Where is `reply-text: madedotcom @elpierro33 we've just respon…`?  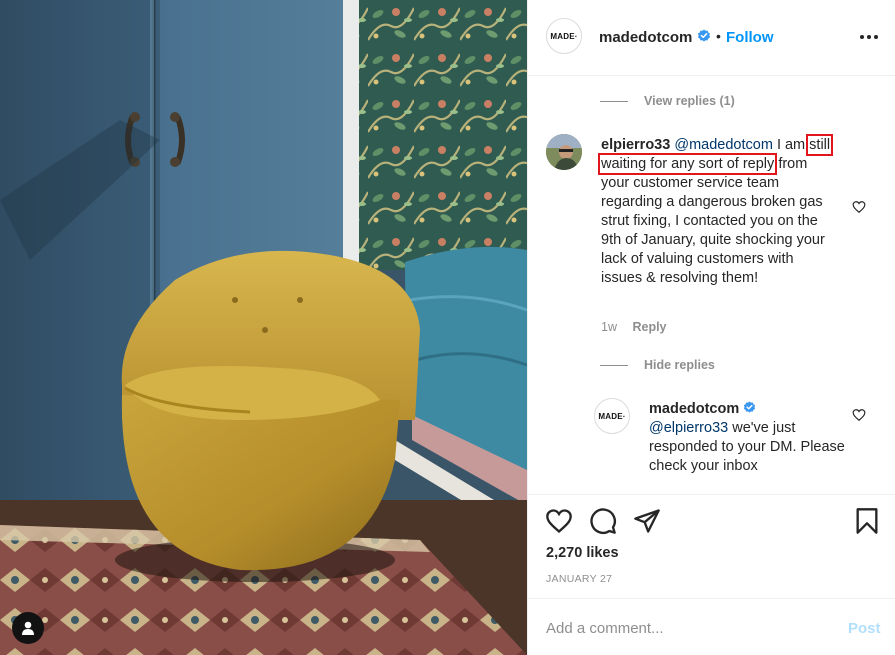
reply-text: madedotcom @elpierro33 we've just respon… is located at coordinates (749, 438).